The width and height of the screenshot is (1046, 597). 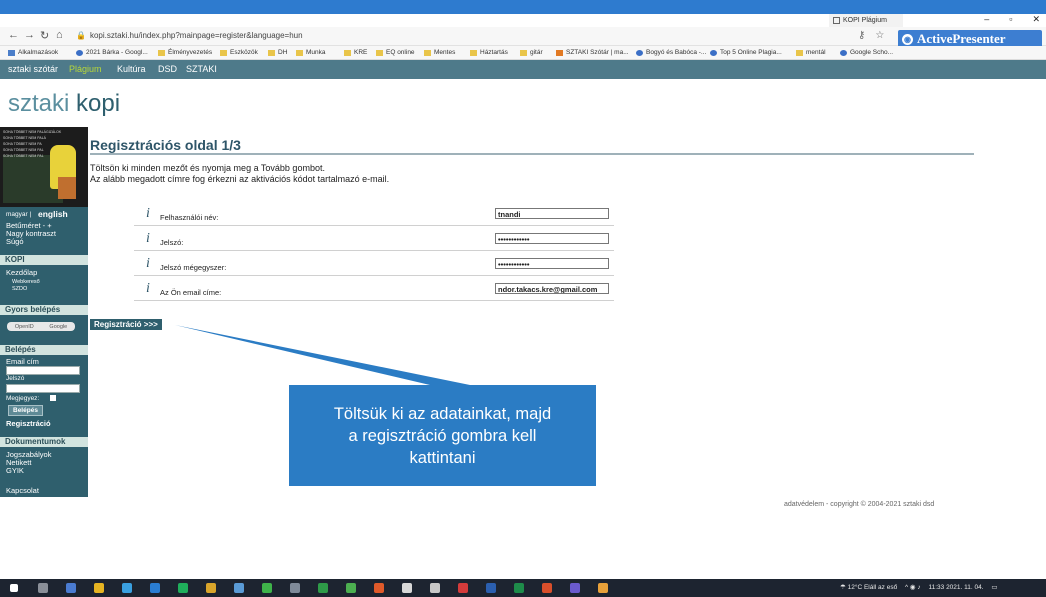 I want to click on weather-text: 12°C Eláll az eső, so click(x=873, y=587).